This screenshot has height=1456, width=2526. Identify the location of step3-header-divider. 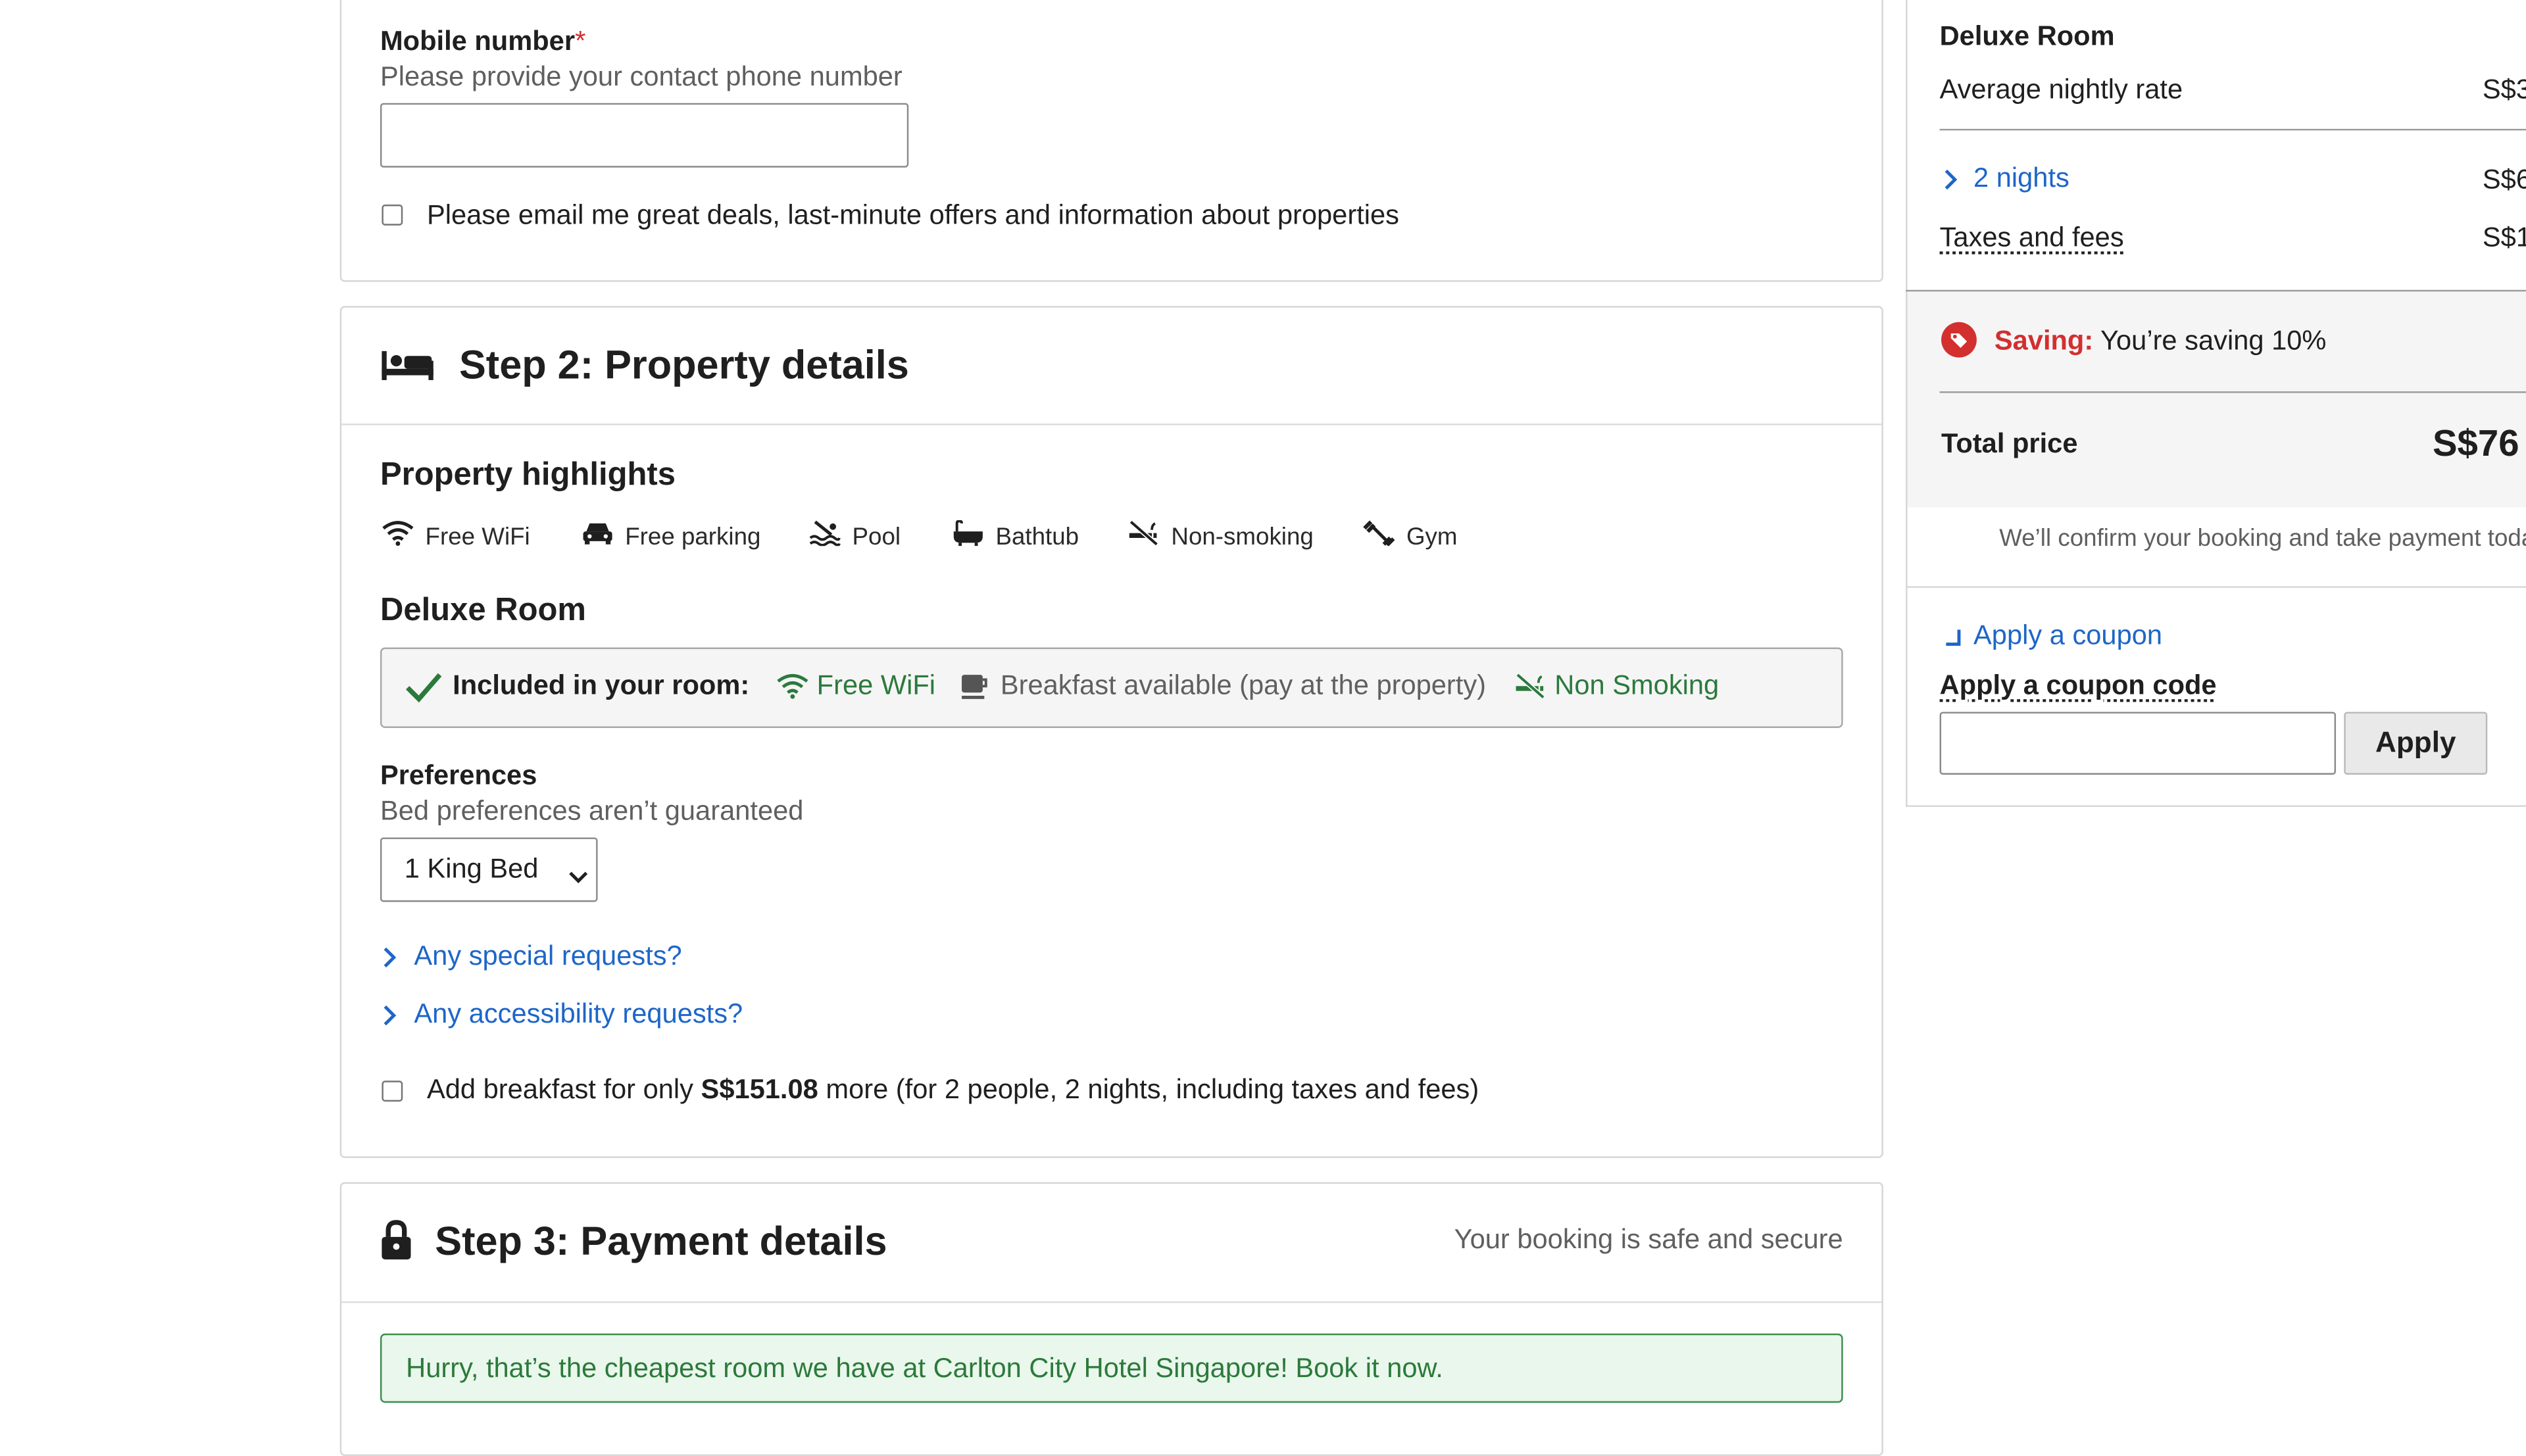
(1111, 1302).